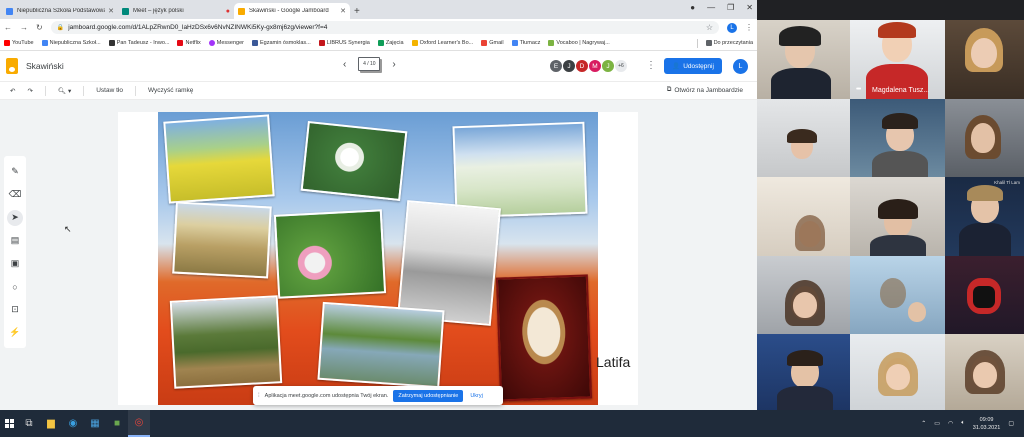  What do you see at coordinates (19, 43) in the screenshot?
I see `bookmark-youtube: YouTube` at bounding box center [19, 43].